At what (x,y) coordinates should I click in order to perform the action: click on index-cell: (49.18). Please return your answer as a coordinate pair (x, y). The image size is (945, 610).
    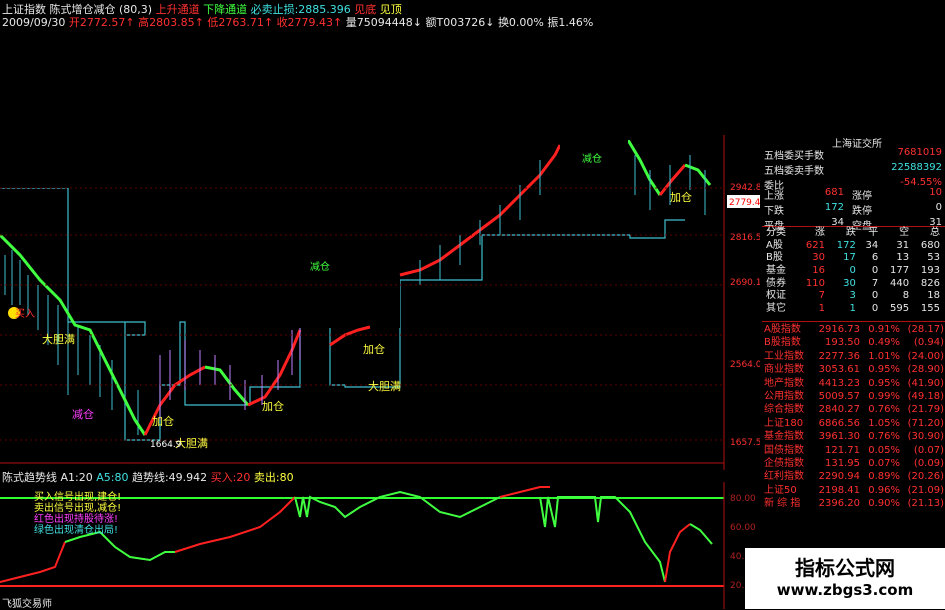
    Looking at the image, I should click on (925, 397).